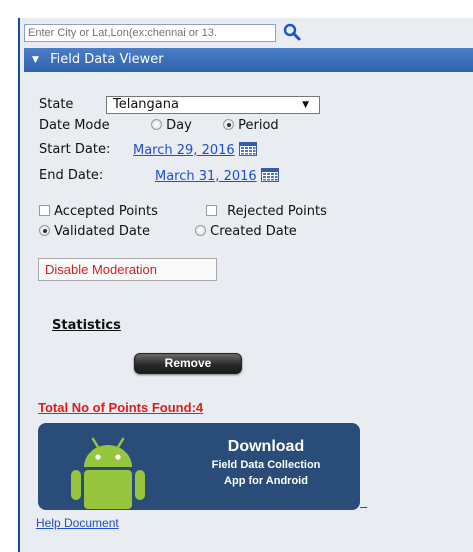  I want to click on date-mode-day-radio, so click(156, 124).